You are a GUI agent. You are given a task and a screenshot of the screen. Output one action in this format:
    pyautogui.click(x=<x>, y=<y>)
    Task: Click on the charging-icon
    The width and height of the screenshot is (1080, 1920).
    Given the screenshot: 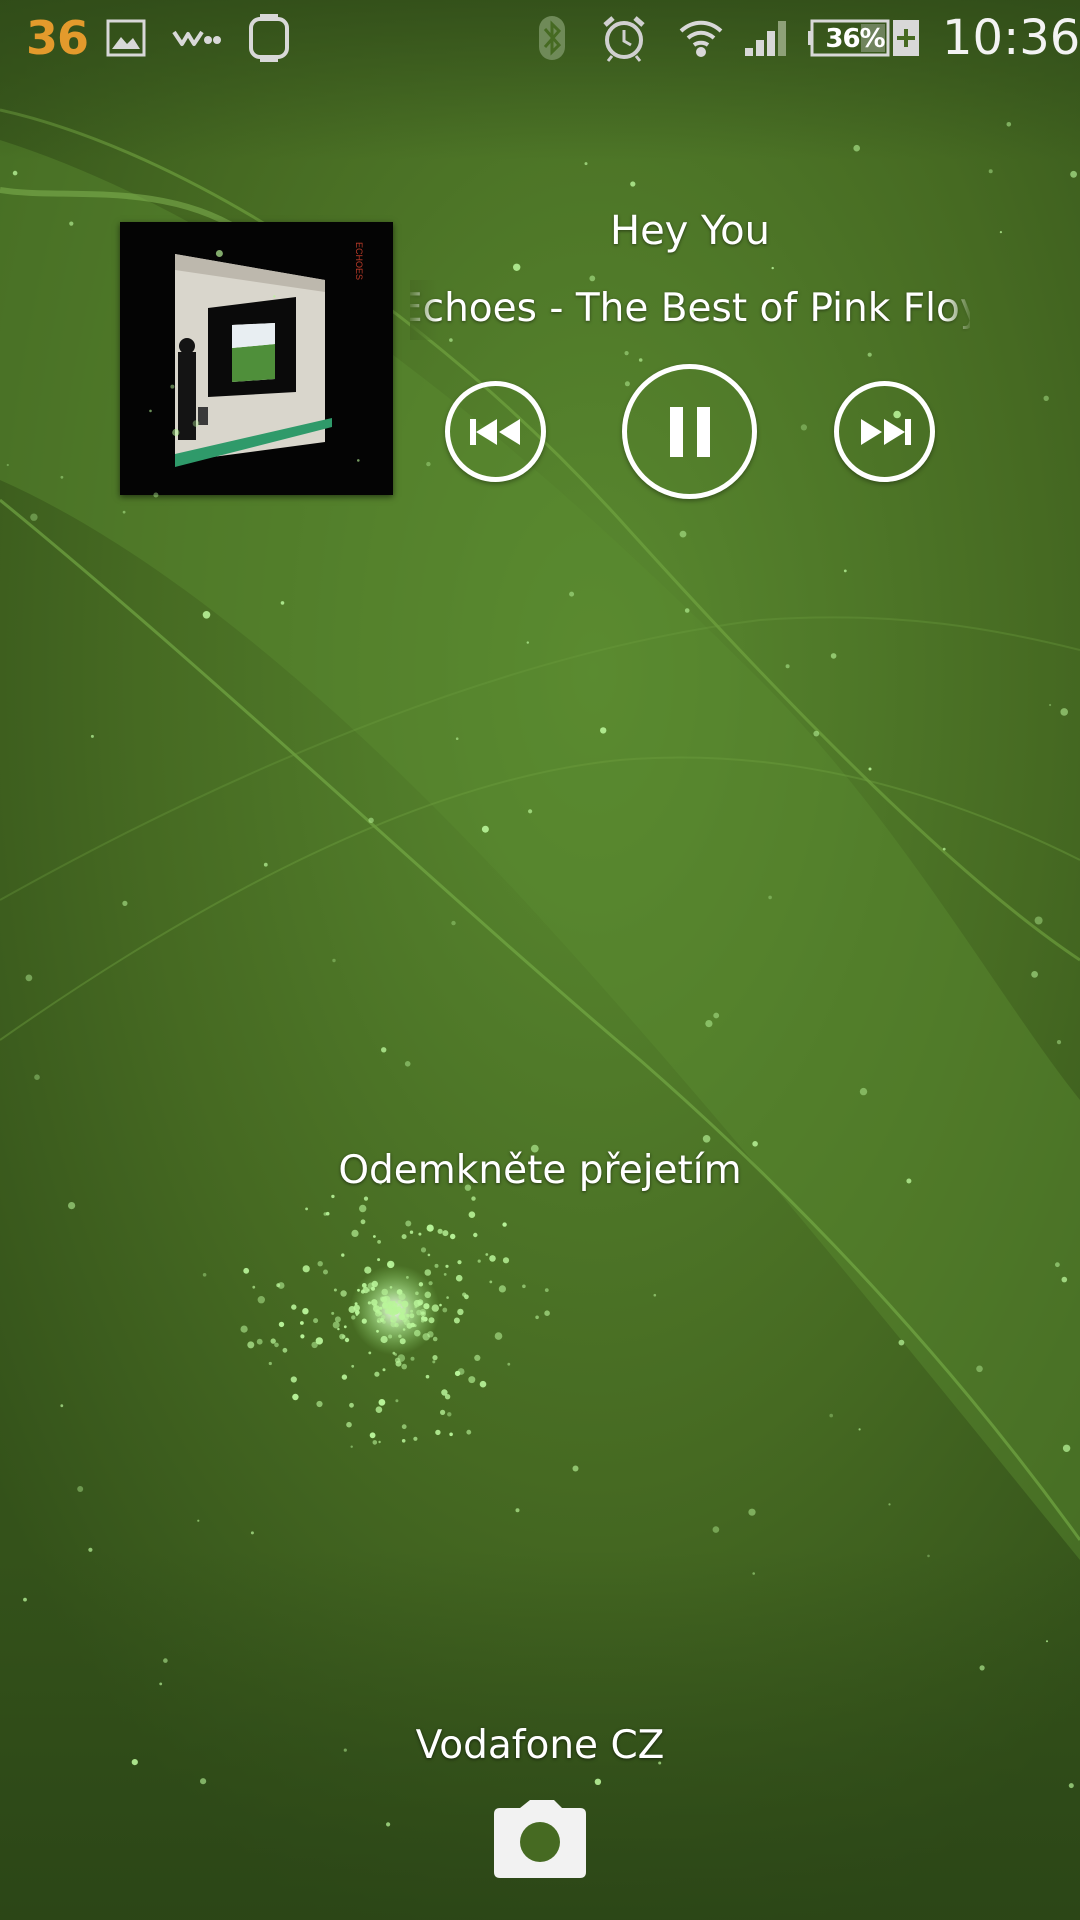 What is the action you would take?
    pyautogui.click(x=906, y=38)
    